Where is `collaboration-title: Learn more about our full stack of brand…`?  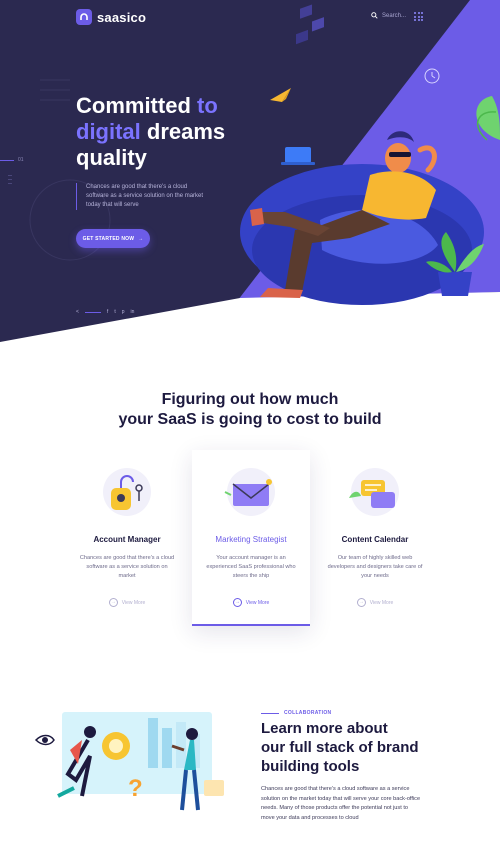 collaboration-title: Learn more about our full stack of brand… is located at coordinates (361, 747).